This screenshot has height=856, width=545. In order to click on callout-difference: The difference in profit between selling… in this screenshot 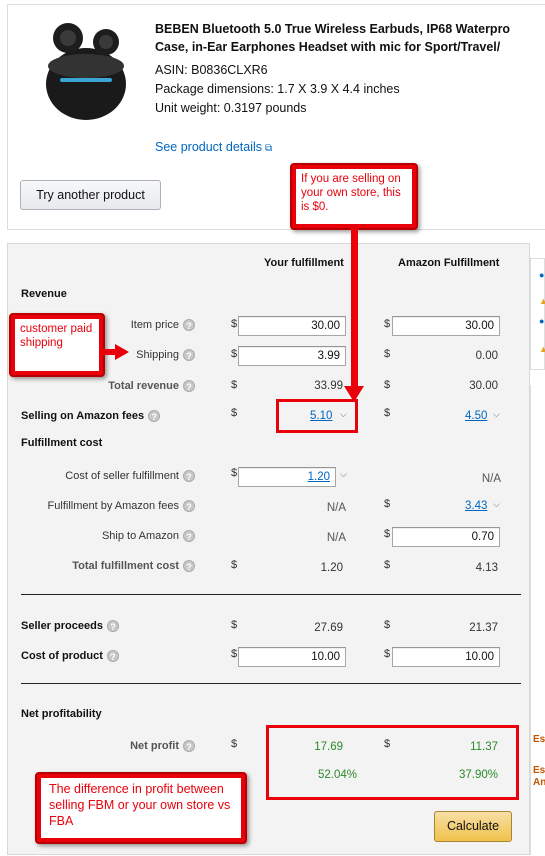, I will do `click(141, 808)`.